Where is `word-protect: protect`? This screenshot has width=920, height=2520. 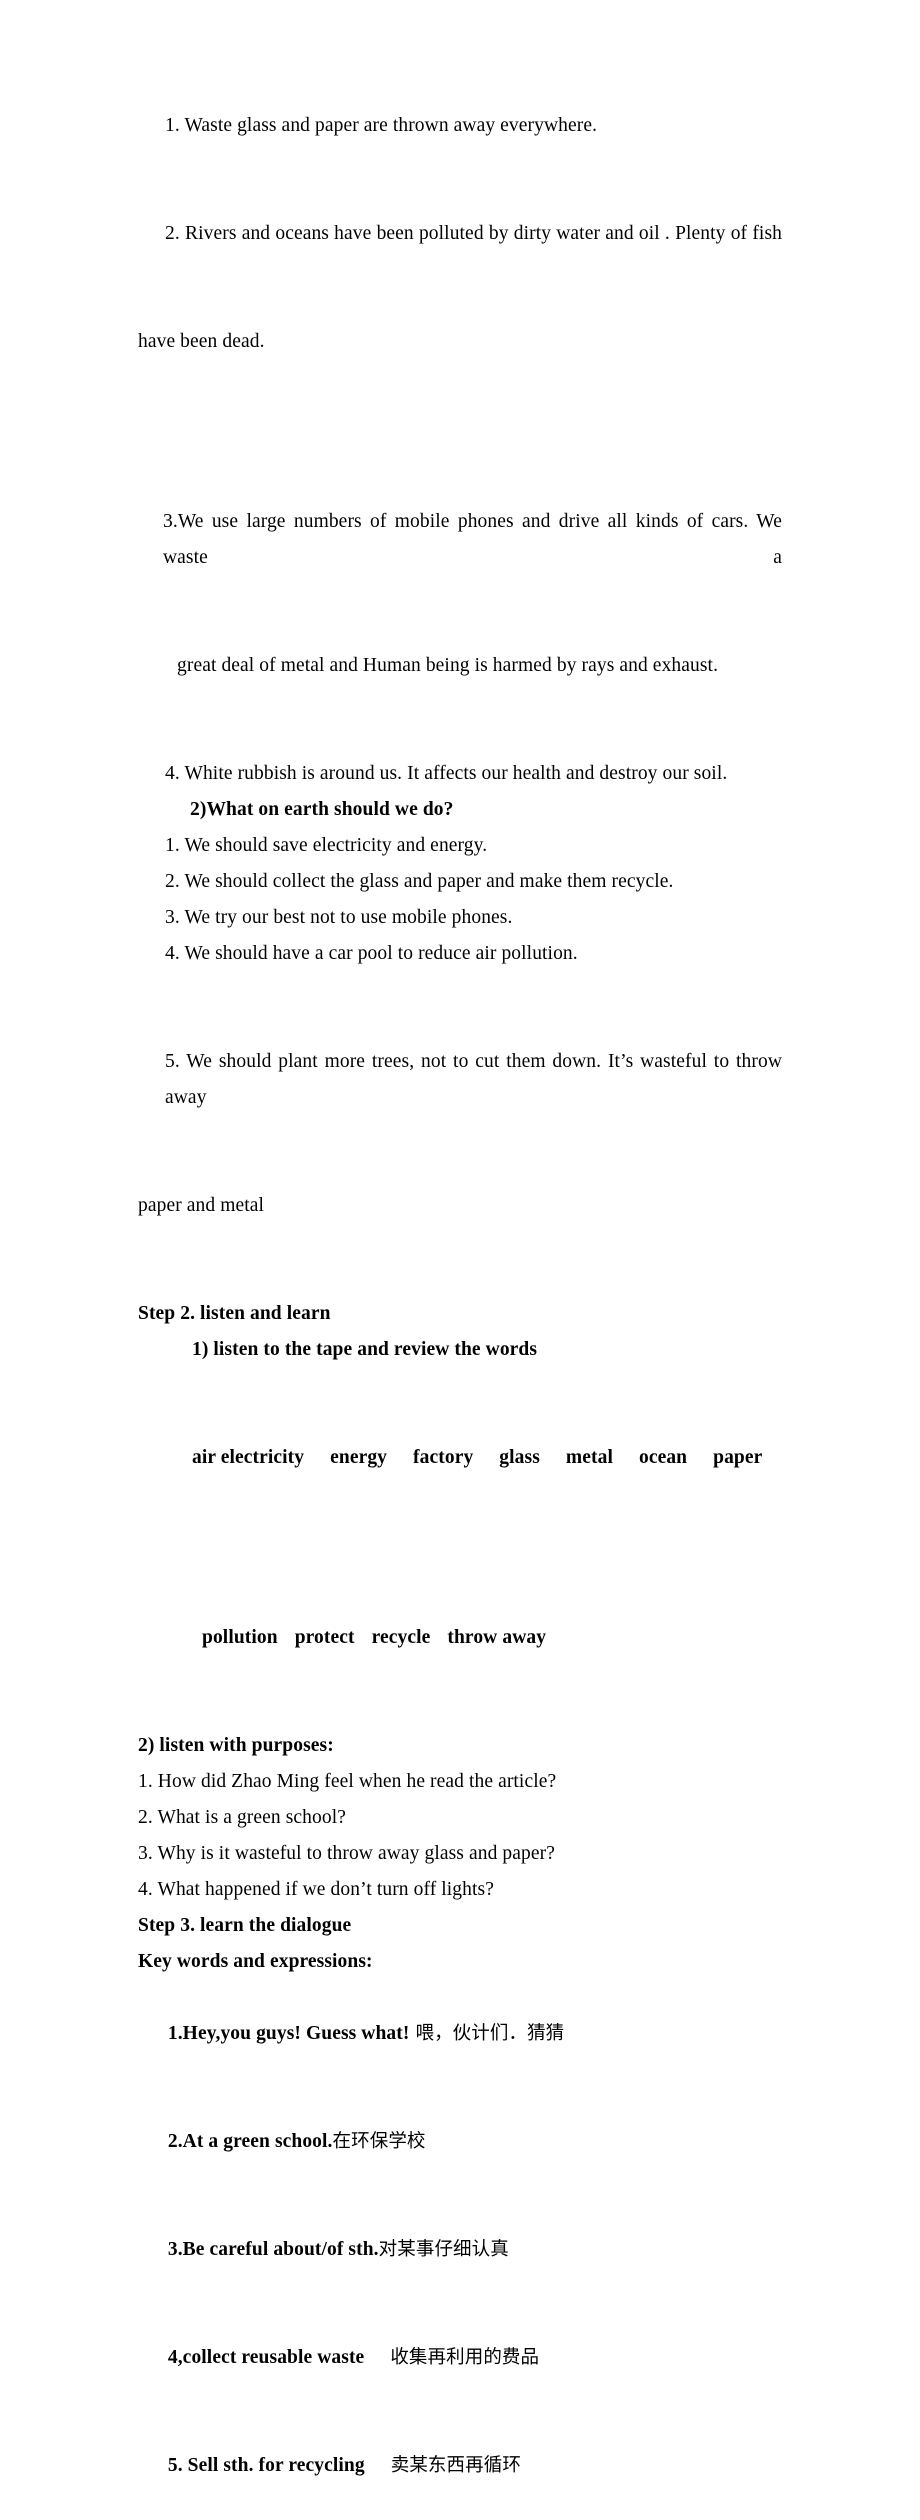
word-protect: protect is located at coordinates (324, 1637).